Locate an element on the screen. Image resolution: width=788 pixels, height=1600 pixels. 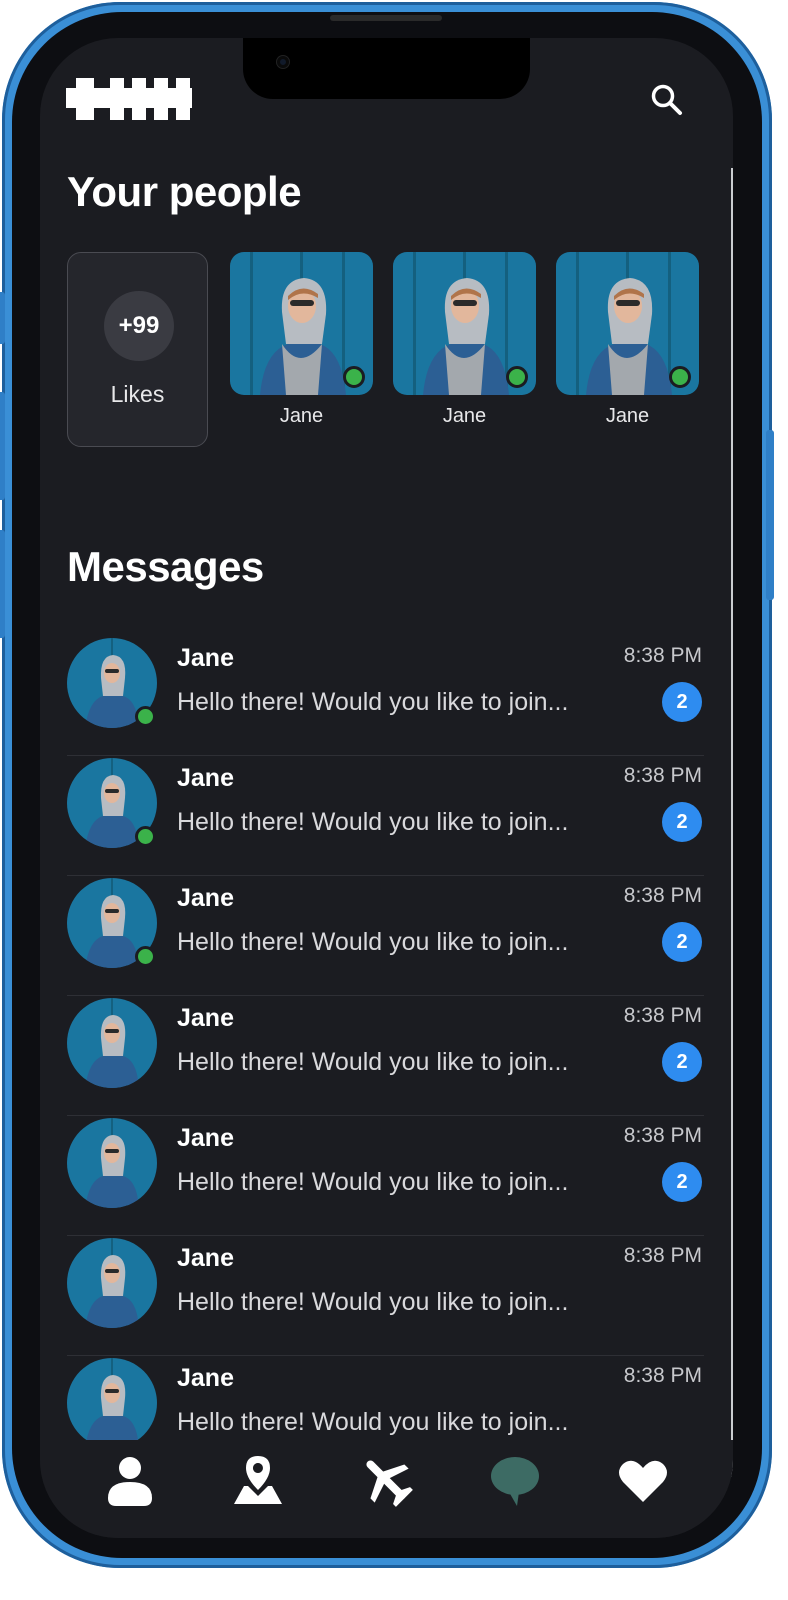
power-button is located at coordinates (770, 515).